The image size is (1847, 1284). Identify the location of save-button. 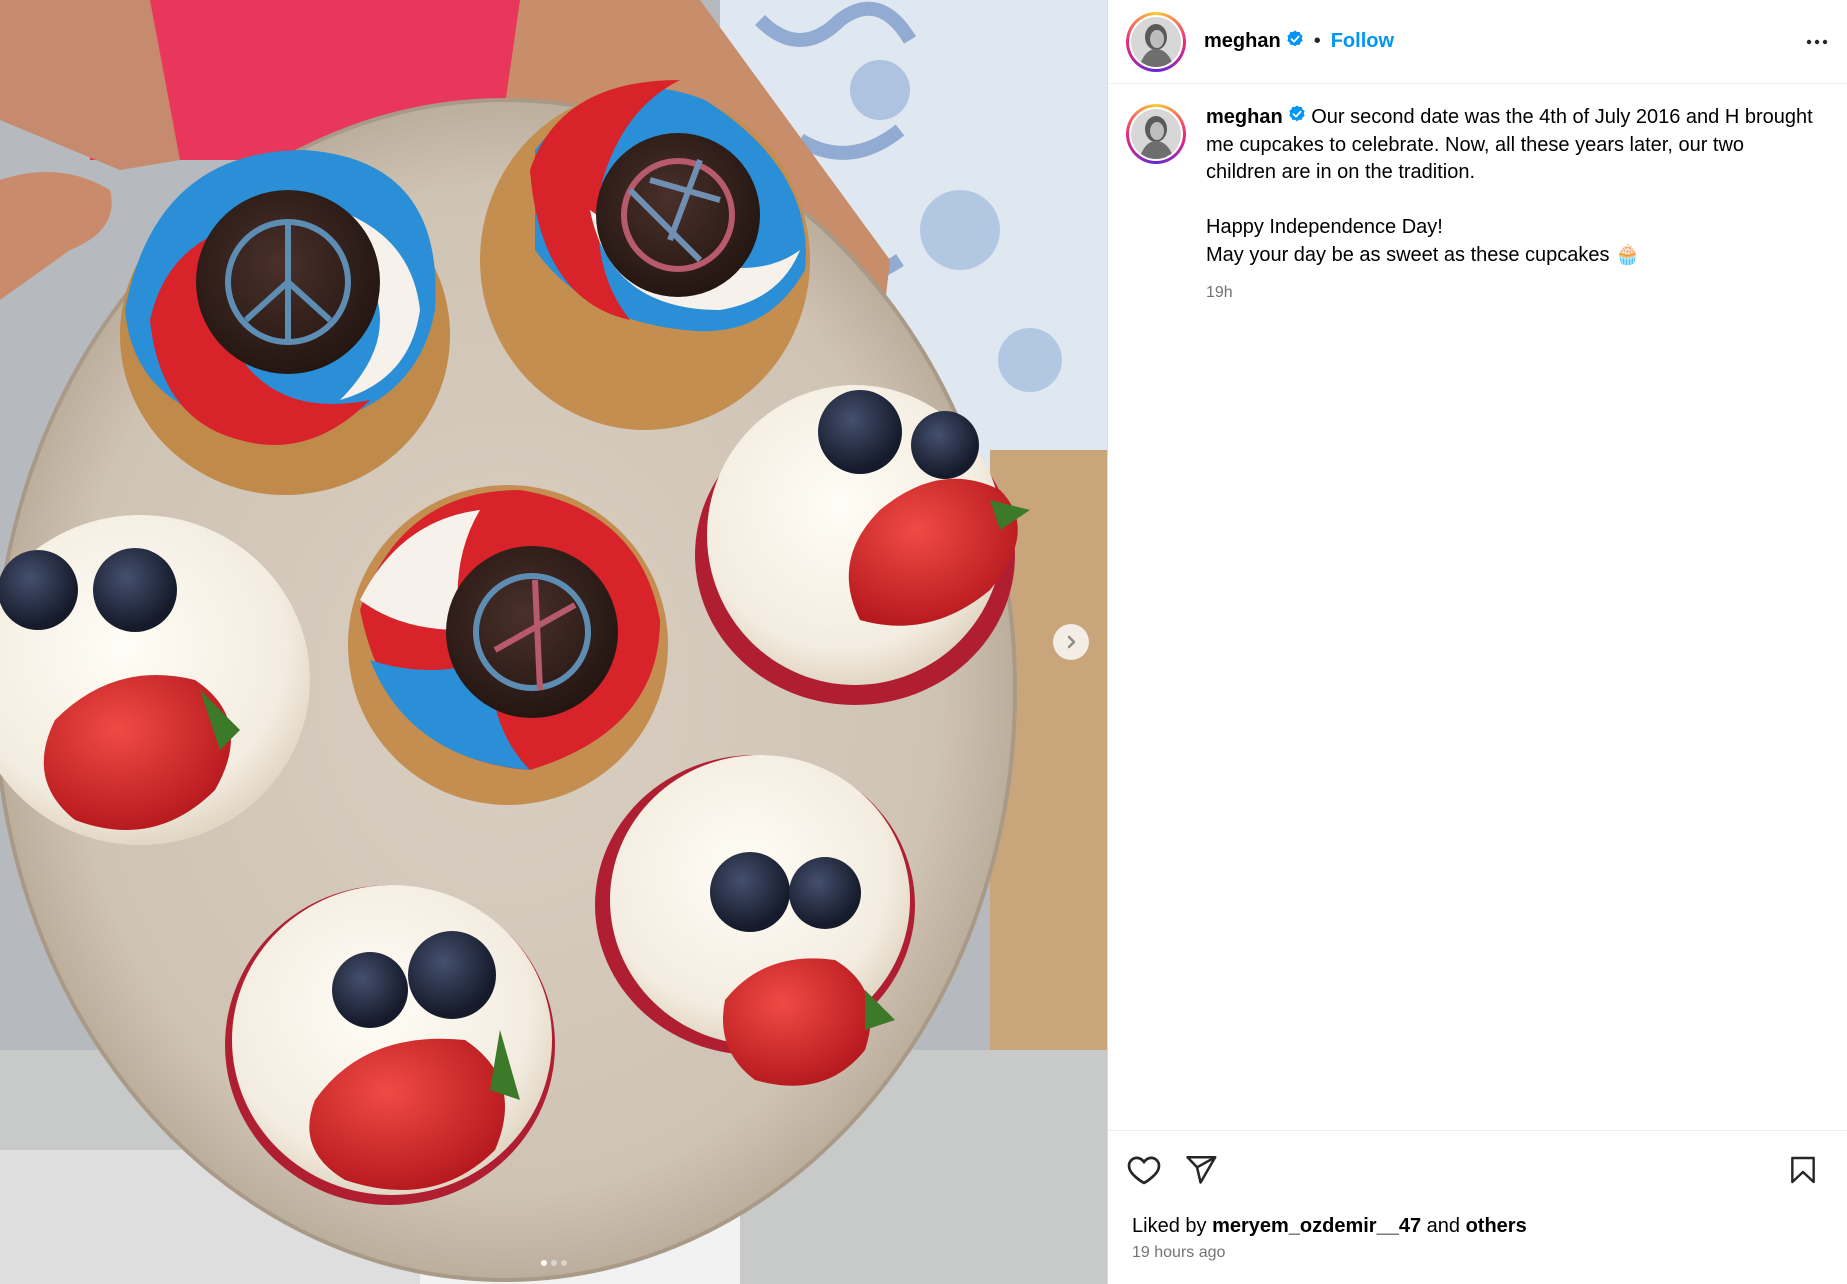
(1803, 1170).